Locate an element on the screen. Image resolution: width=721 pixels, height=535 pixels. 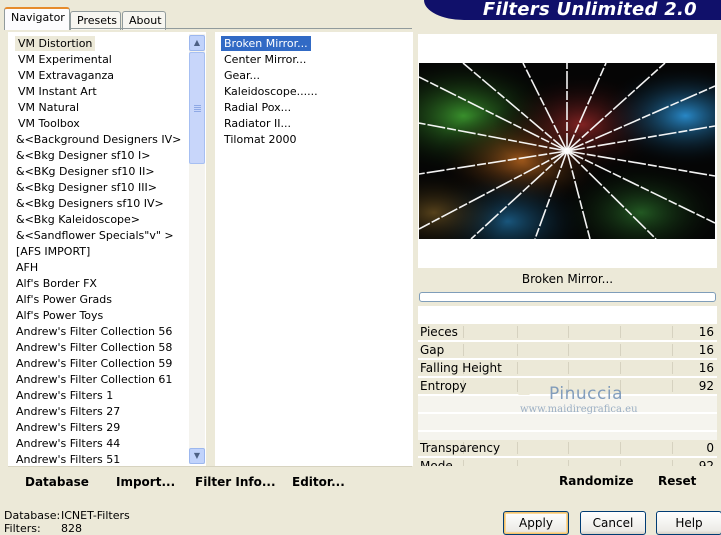
database-button: Database is located at coordinates (57, 482).